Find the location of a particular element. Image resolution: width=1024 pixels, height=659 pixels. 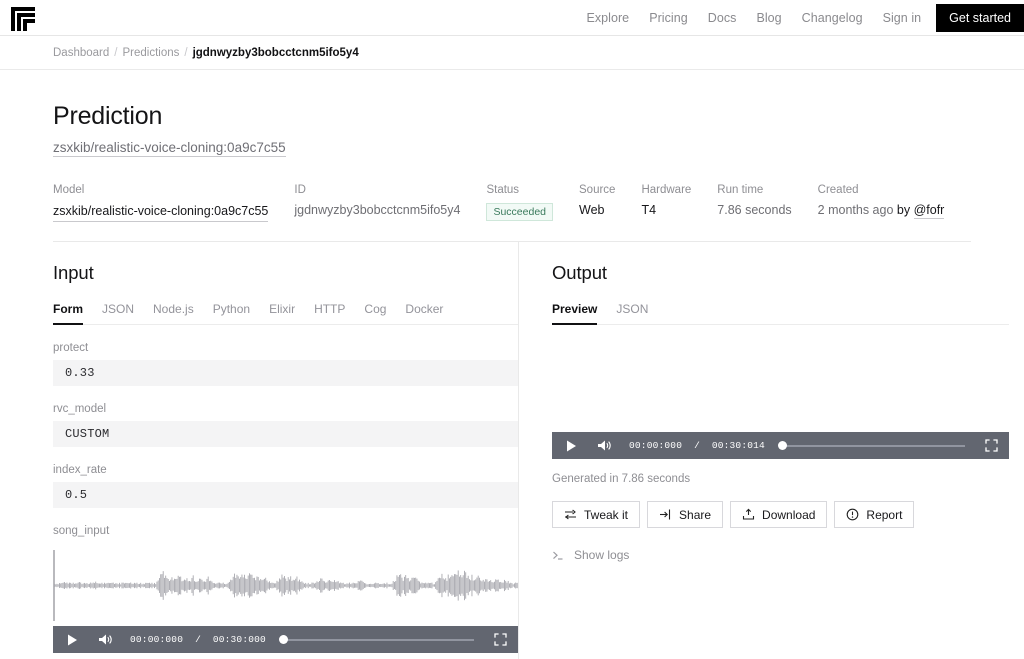

page-title: Prediction is located at coordinates (108, 116).